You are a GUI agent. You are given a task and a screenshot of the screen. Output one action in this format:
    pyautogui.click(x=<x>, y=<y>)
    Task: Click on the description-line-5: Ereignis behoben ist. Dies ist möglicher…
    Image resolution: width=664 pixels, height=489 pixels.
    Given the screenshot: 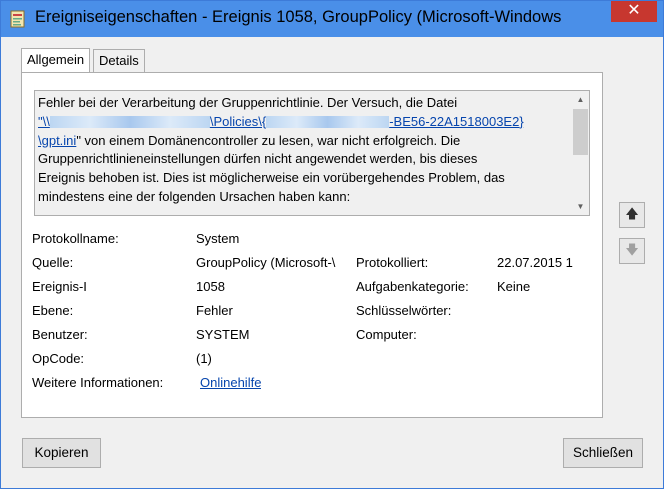 What is the action you would take?
    pyautogui.click(x=271, y=178)
    